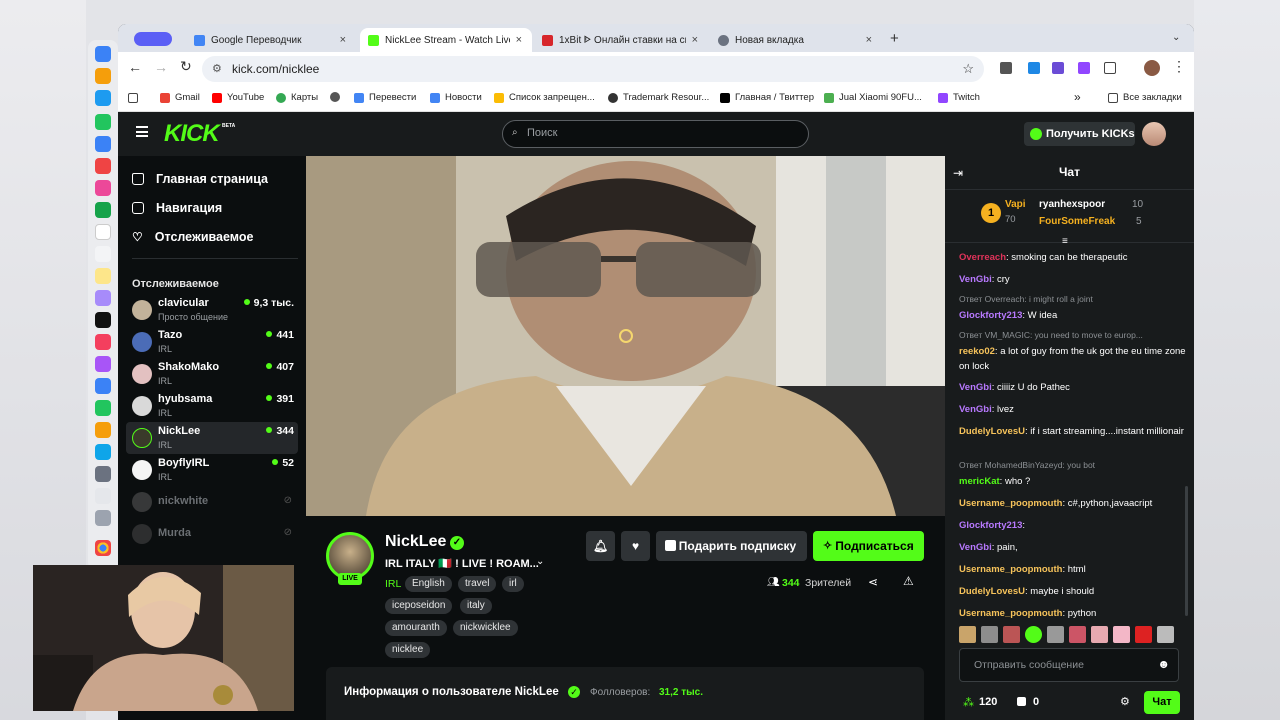 This screenshot has width=1280, height=720. Describe the element at coordinates (103, 188) in the screenshot. I see `photos-icon` at that location.